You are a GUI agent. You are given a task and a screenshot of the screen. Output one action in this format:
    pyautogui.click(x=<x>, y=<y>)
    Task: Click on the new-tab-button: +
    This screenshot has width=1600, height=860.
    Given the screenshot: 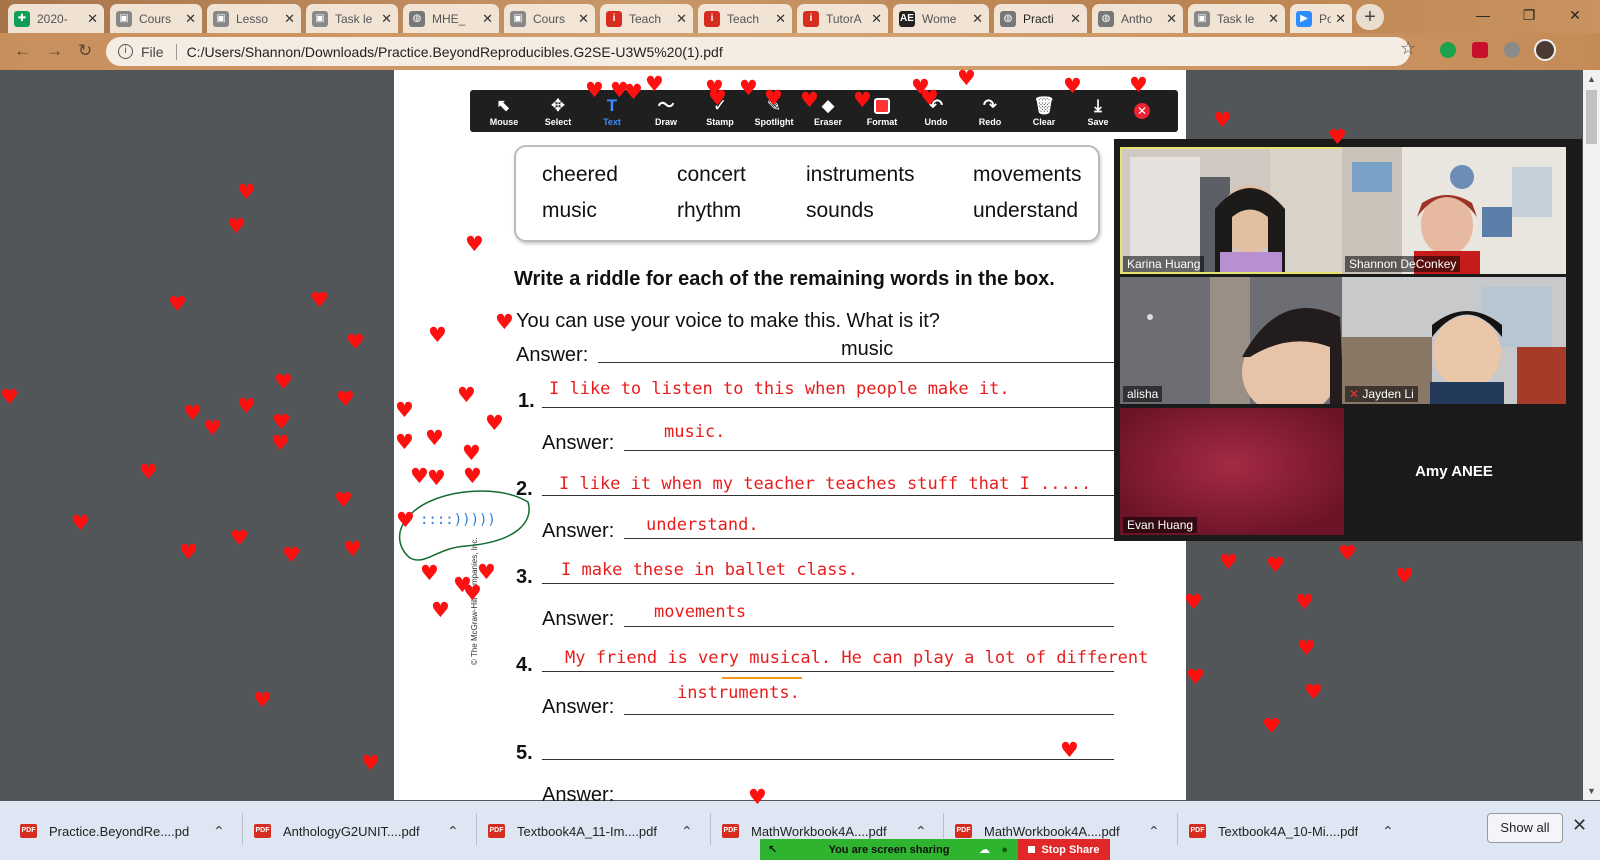 What is the action you would take?
    pyautogui.click(x=1370, y=17)
    